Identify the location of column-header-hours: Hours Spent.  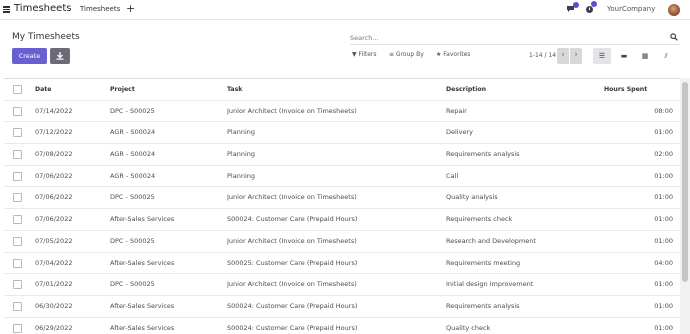
(639, 89).